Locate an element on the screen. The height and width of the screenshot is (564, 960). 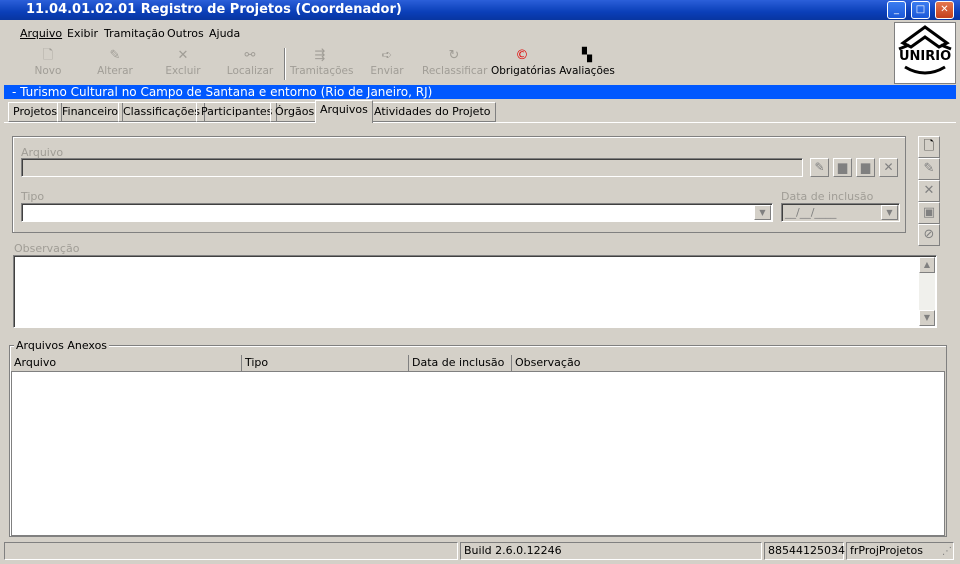
binoculars-icon: ⚯ is located at coordinates (250, 55).